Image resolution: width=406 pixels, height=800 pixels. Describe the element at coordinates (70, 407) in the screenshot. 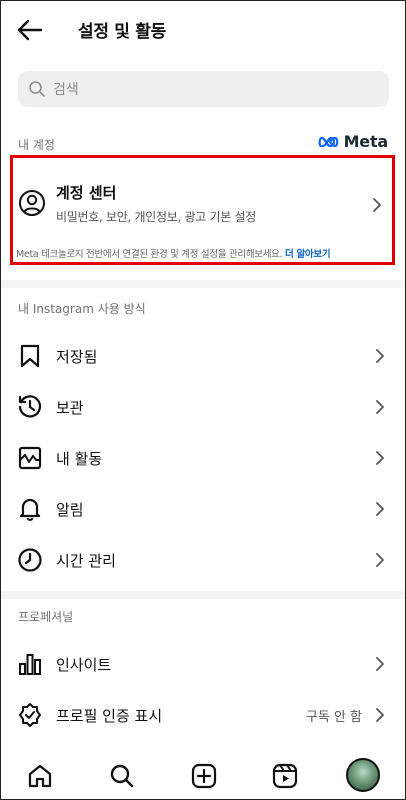

I see `row-label: 보관` at that location.